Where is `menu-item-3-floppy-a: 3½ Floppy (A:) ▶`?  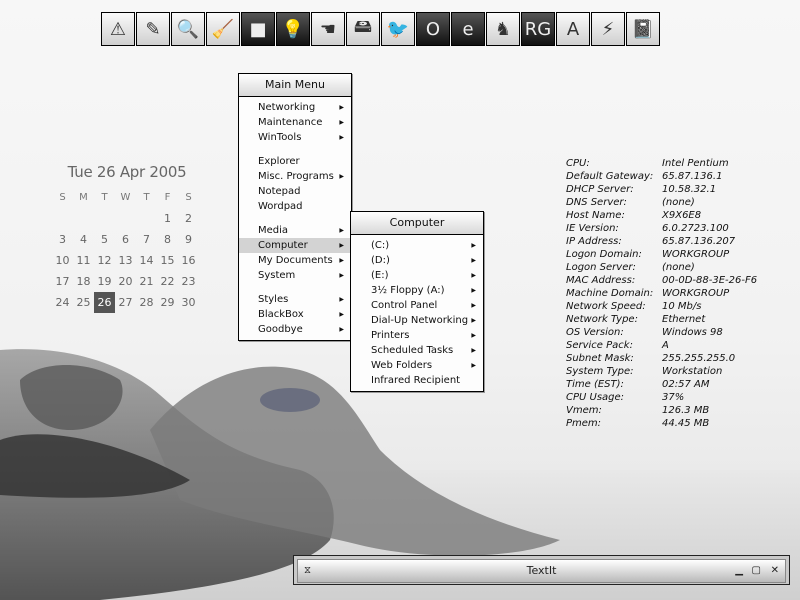 menu-item-3-floppy-a: 3½ Floppy (A:) ▶ is located at coordinates (417, 290).